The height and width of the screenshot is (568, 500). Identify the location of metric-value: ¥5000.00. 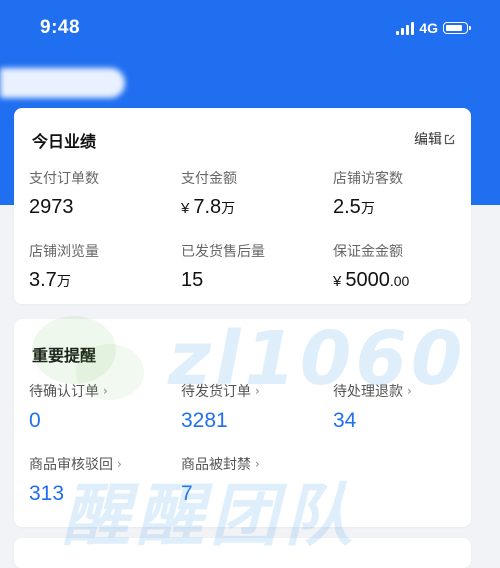
(371, 280).